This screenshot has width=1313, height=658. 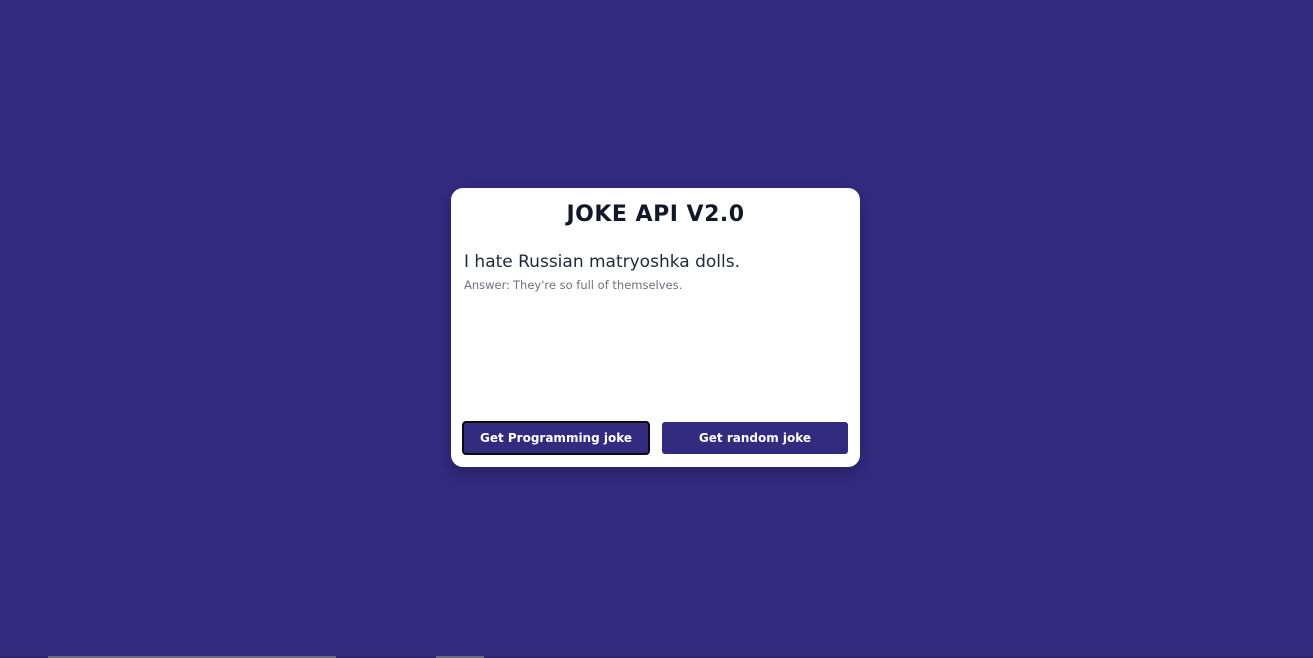 I want to click on joke-question: I hate Russian matryoshka dolls., so click(x=602, y=262).